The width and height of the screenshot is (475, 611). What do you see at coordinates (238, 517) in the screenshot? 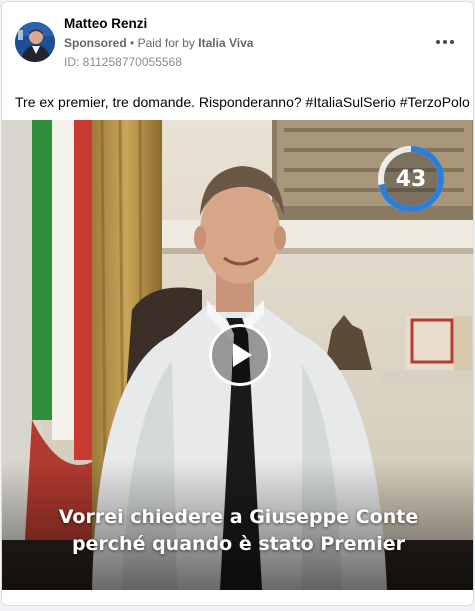
I see `subtitle-line-1: Vorrei chiedere a Giuseppe Conte` at bounding box center [238, 517].